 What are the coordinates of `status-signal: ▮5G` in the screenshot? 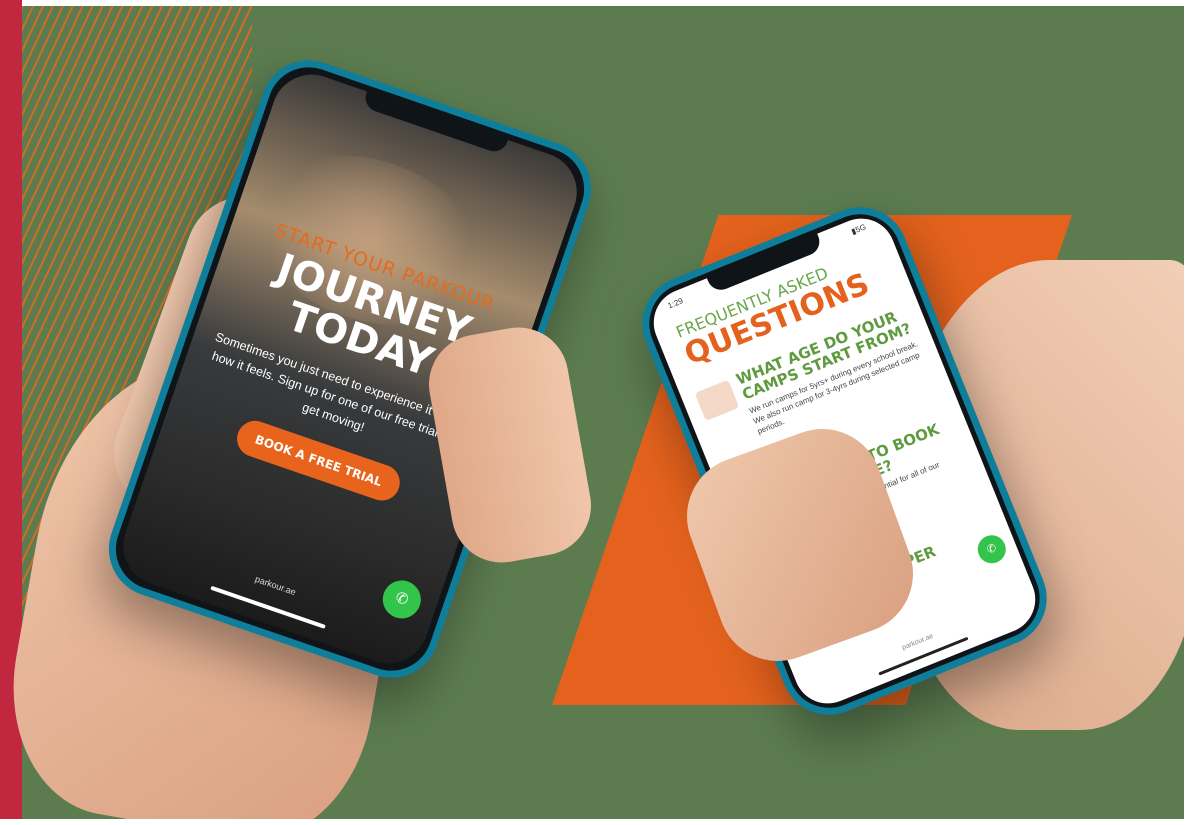 It's located at (859, 229).